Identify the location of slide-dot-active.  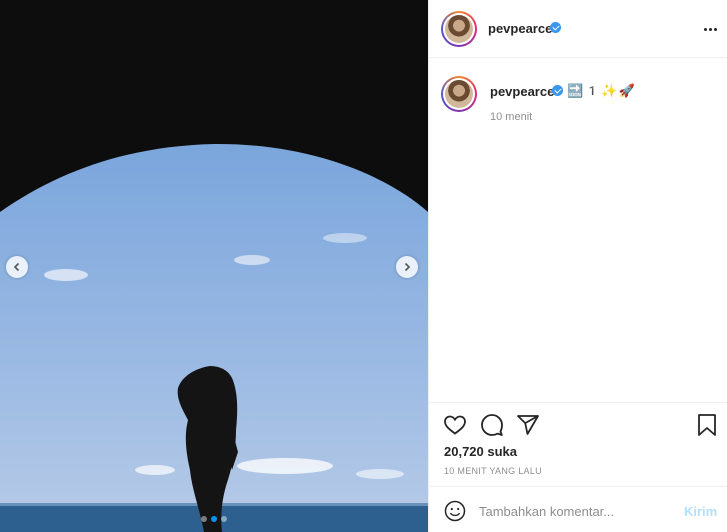
(214, 519).